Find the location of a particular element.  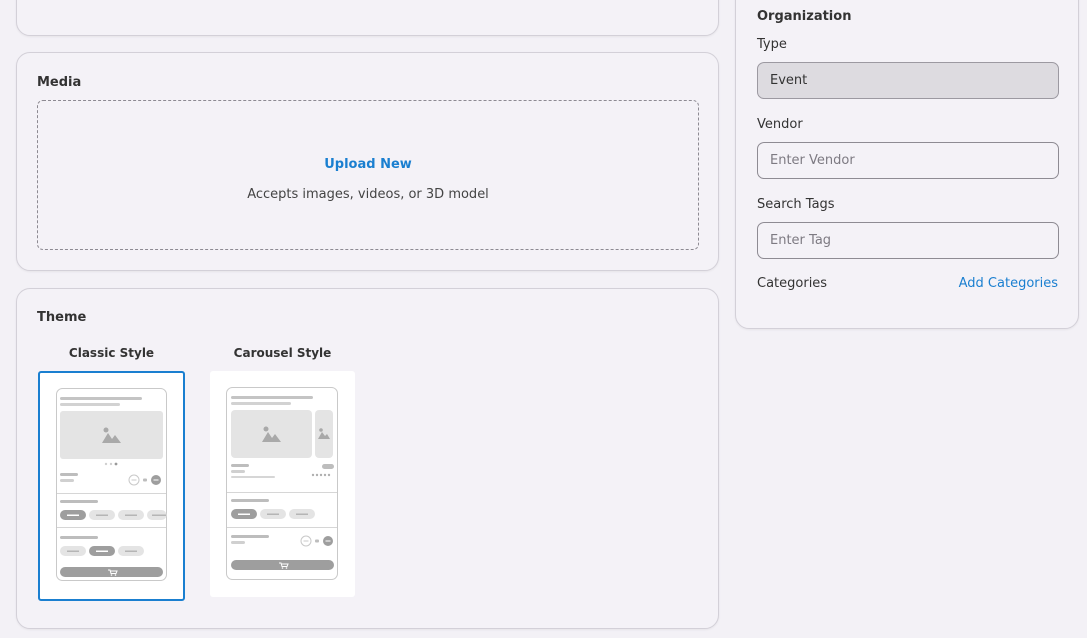

carousel-style-thumbnail is located at coordinates (282, 484).